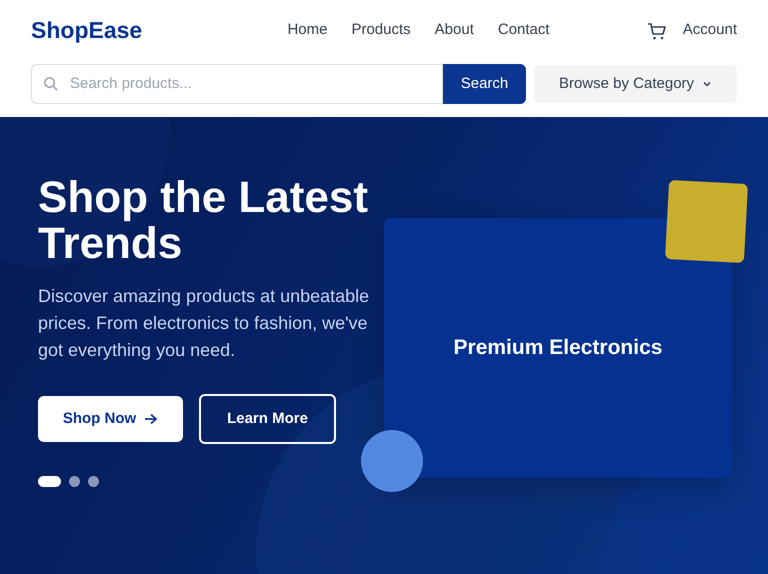 The height and width of the screenshot is (574, 768). What do you see at coordinates (635, 83) in the screenshot?
I see `category-dropdown: Browse by Category` at bounding box center [635, 83].